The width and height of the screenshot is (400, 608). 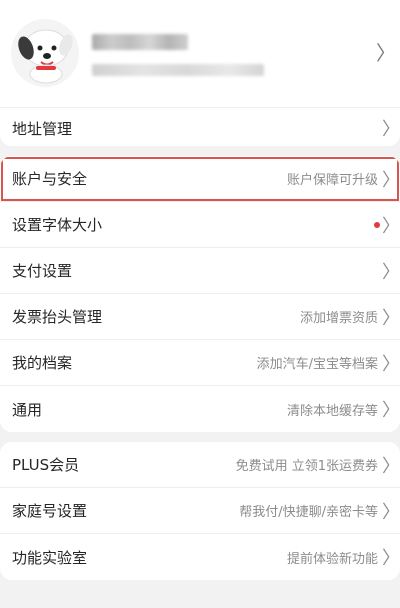 I want to click on account-security-row: 账户与安全 账户保障可升级 〉, so click(x=200, y=179).